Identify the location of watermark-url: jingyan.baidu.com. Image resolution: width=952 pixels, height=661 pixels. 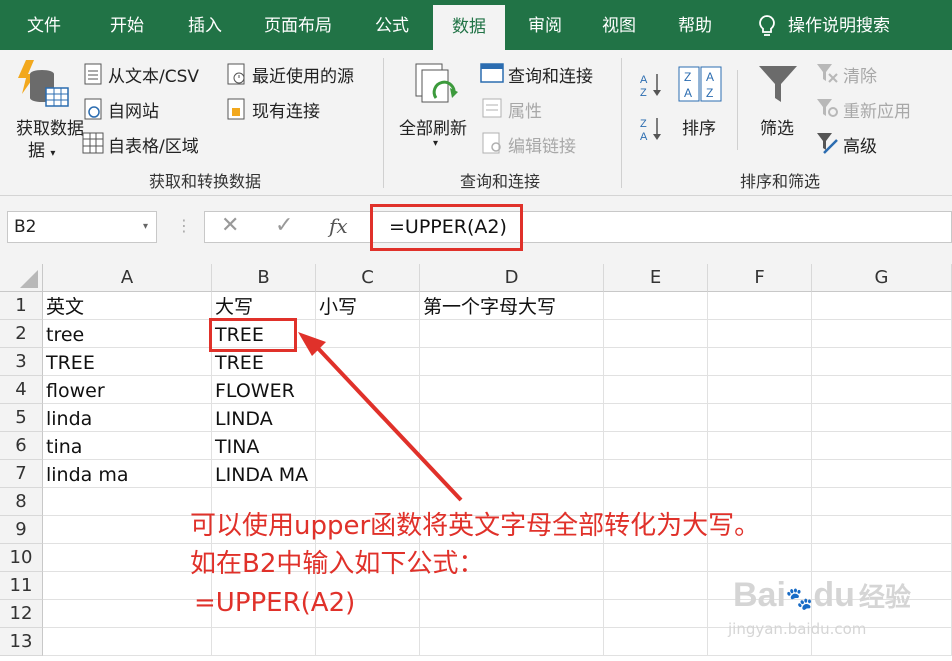
(797, 629).